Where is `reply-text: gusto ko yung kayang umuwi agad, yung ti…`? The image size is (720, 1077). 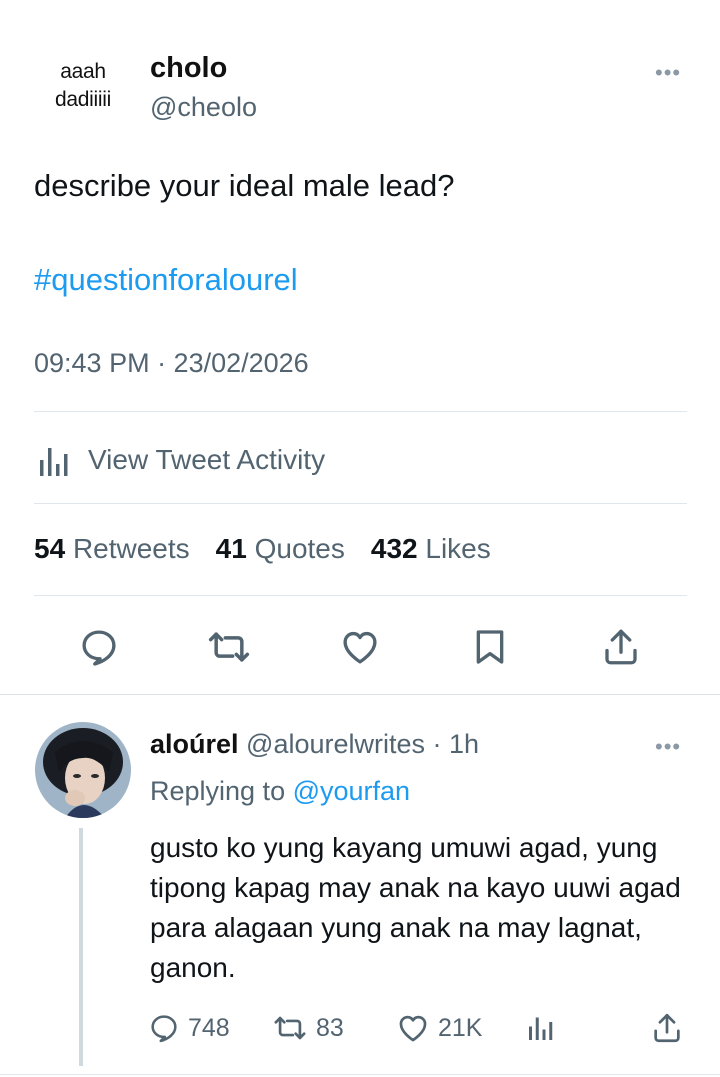 reply-text: gusto ko yung kayang umuwi agad, yung ti… is located at coordinates (415, 907).